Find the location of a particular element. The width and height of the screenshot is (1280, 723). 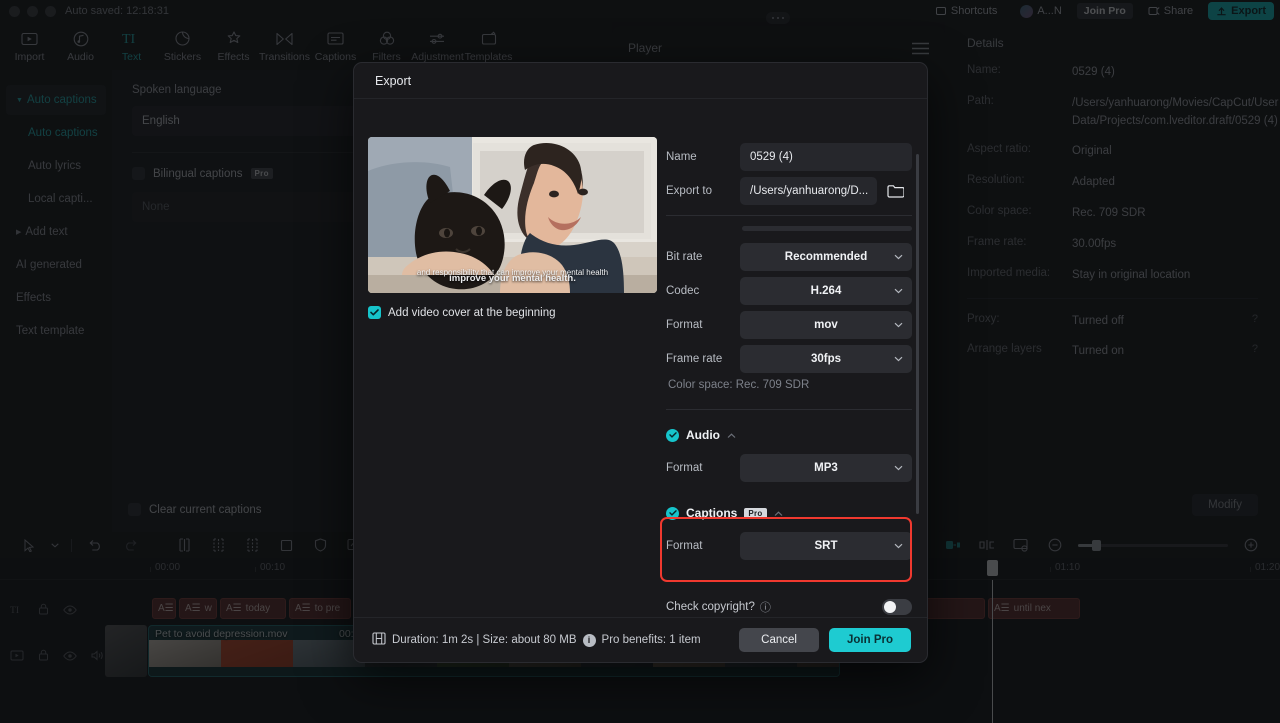

redo-icon is located at coordinates (130, 545).